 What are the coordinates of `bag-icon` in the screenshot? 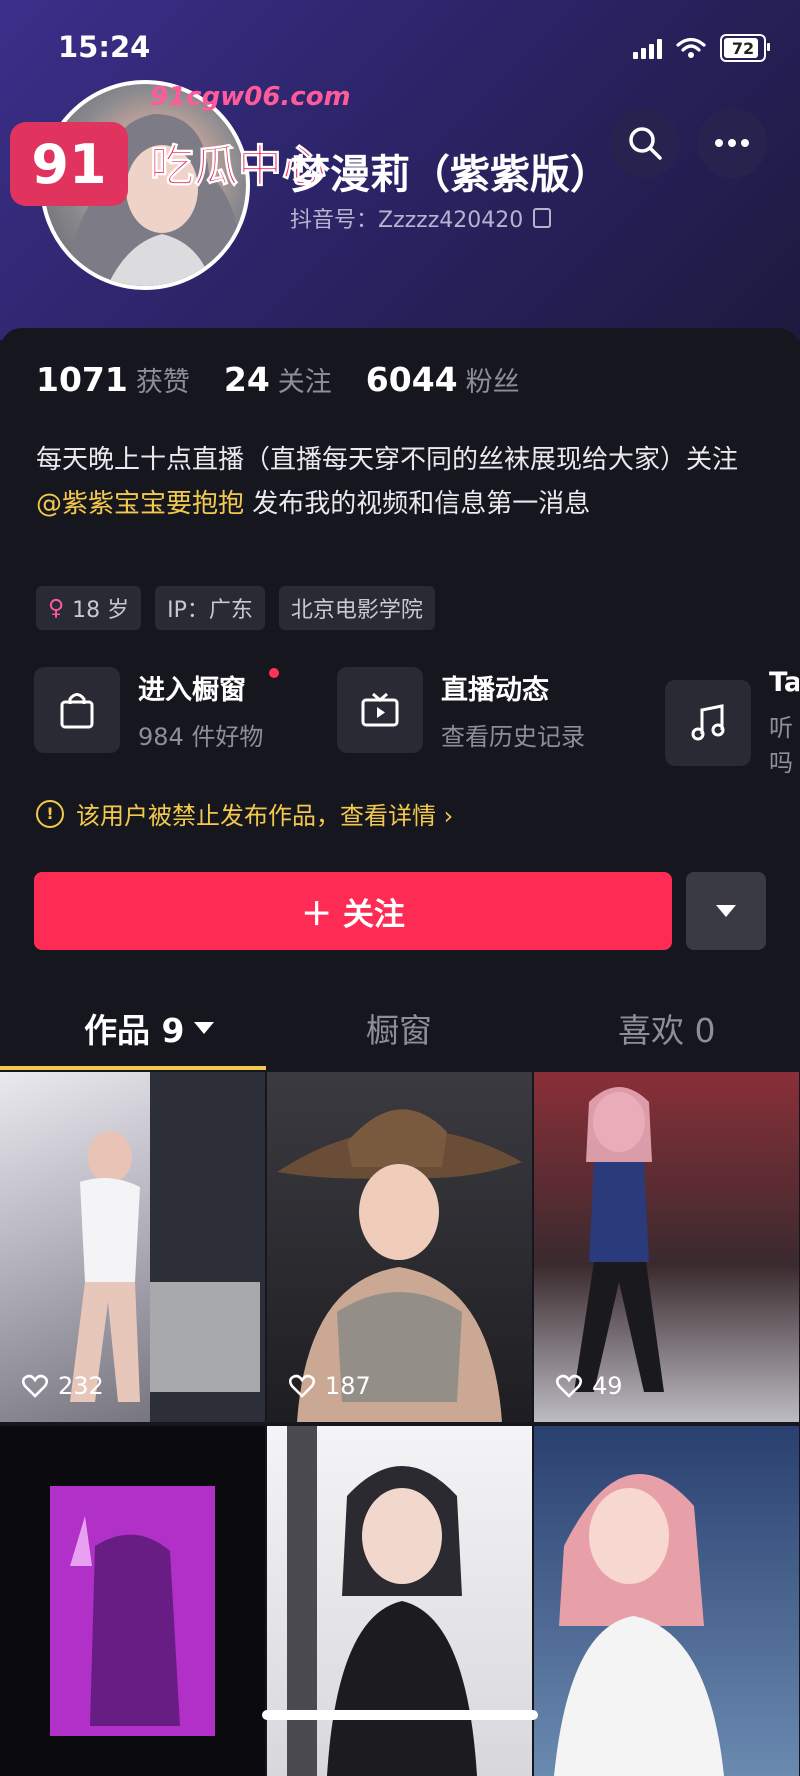 It's located at (77, 710).